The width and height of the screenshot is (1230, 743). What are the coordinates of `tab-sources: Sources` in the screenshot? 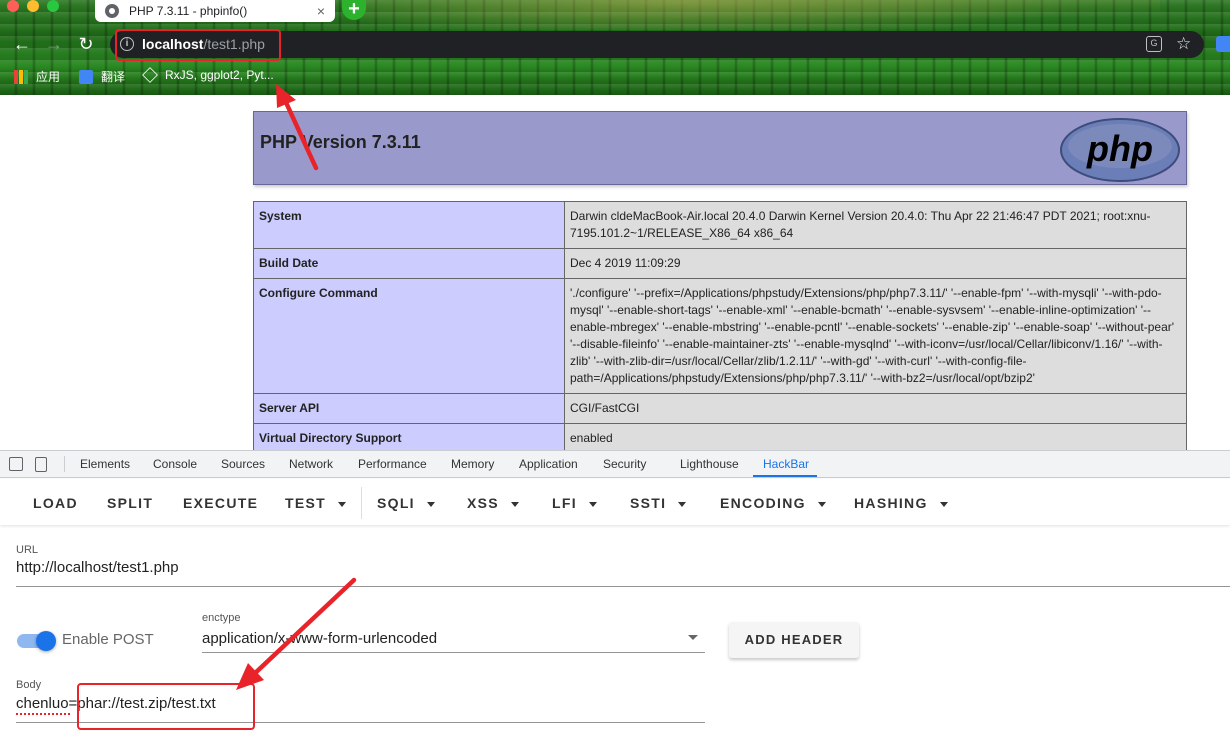 It's located at (243, 464).